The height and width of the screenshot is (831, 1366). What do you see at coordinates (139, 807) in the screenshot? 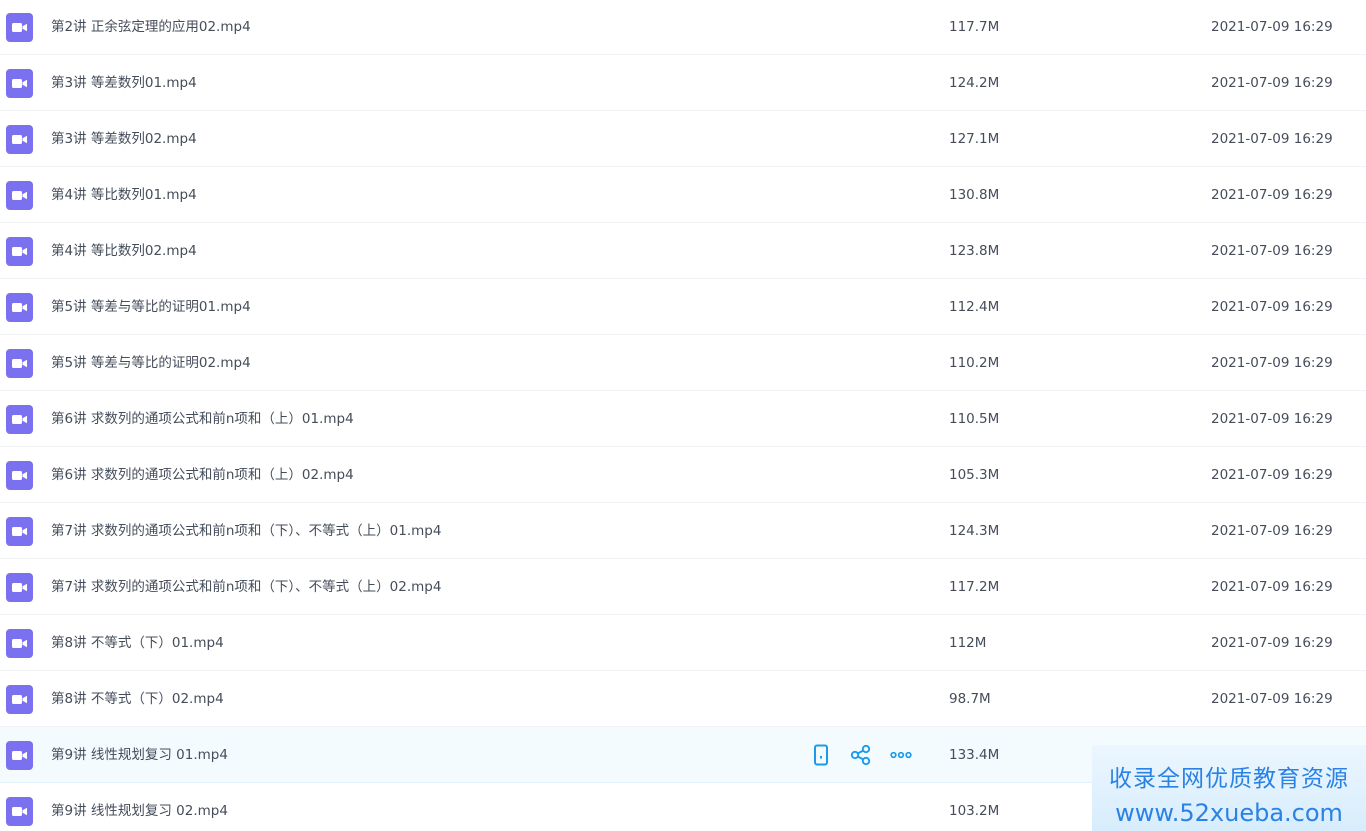
I see `file-name: 第9讲 线性规划复习 02.mp4` at bounding box center [139, 807].